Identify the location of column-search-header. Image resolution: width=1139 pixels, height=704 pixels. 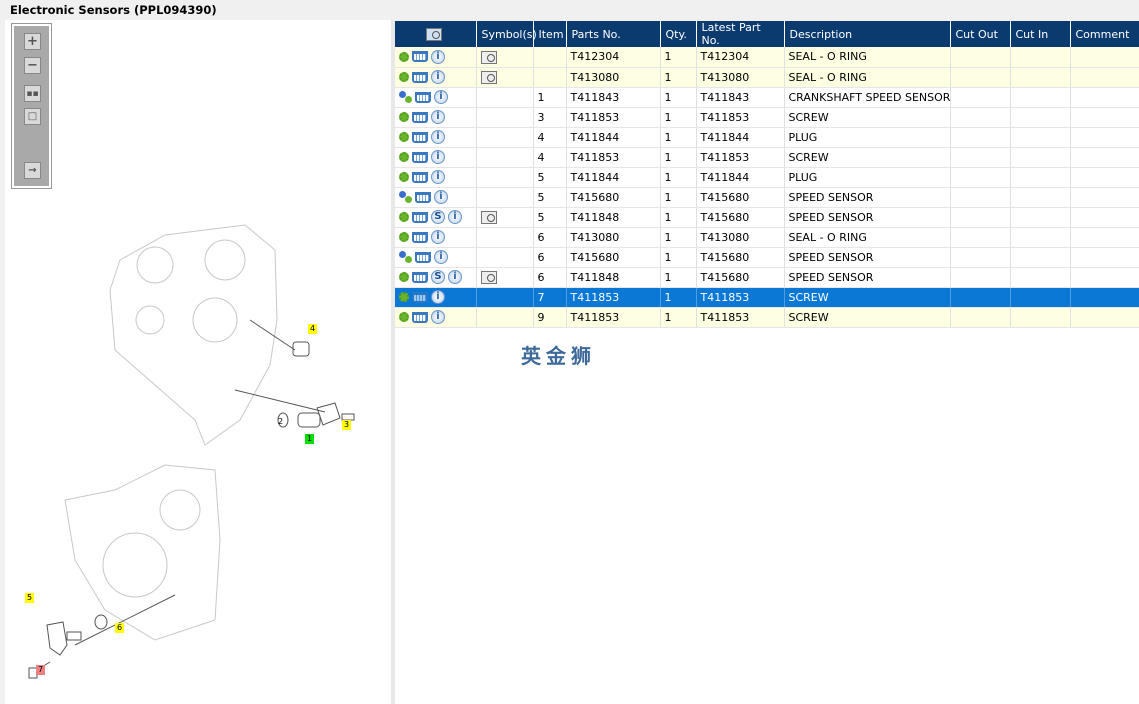
(436, 34).